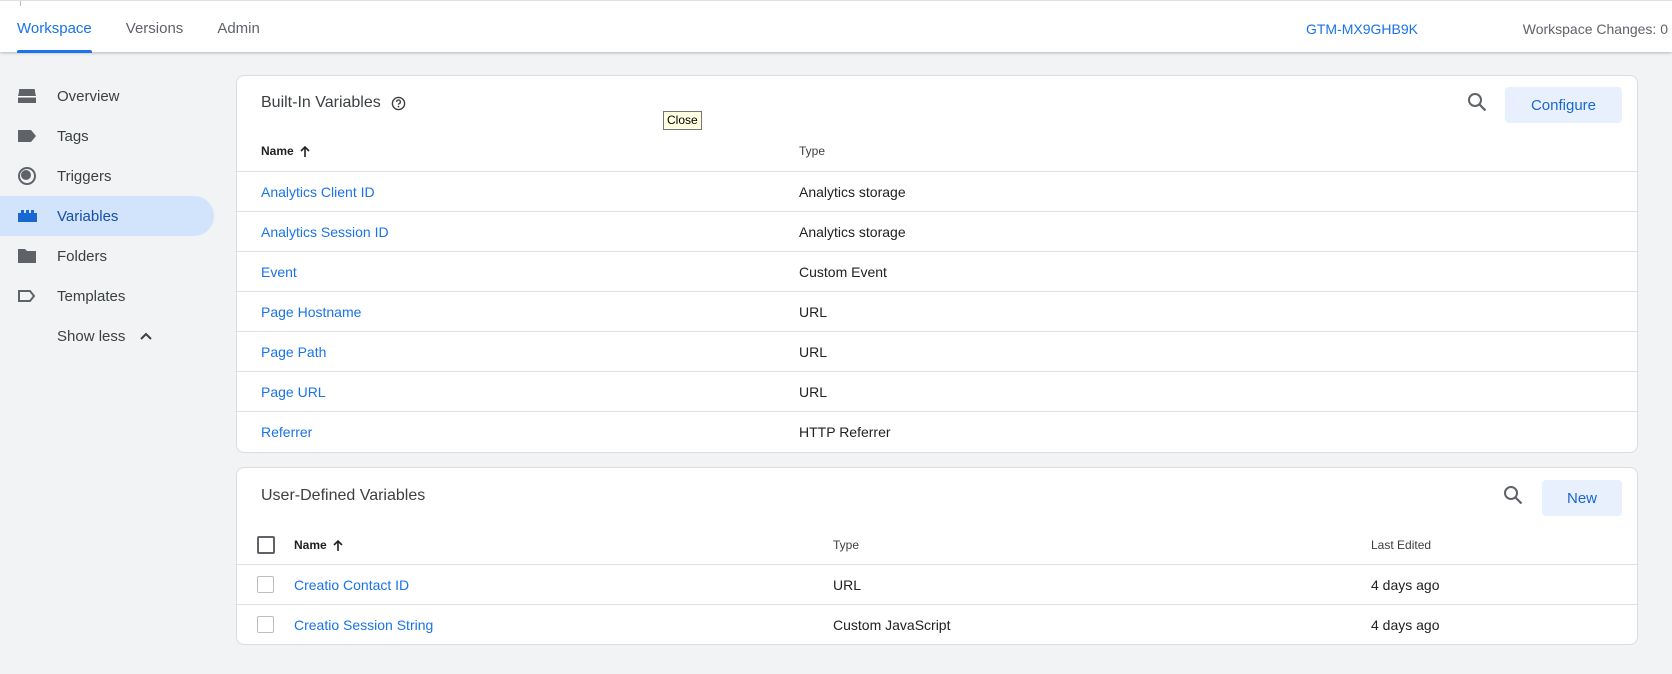  I want to click on variable-type: Custom Event, so click(843, 272).